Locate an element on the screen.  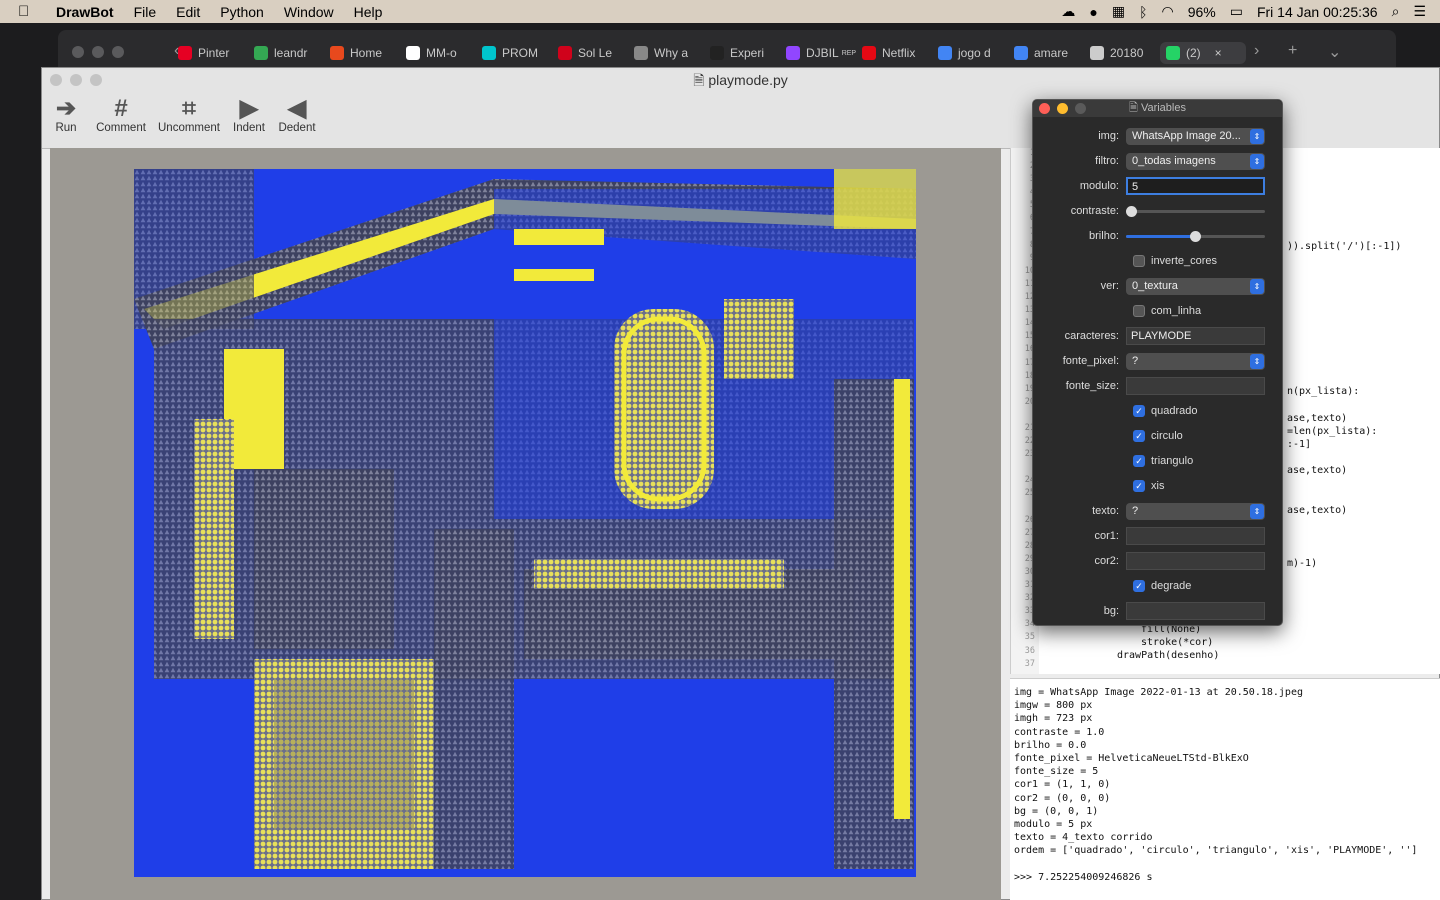
new-tab-icon: + is located at coordinates (1292, 51).